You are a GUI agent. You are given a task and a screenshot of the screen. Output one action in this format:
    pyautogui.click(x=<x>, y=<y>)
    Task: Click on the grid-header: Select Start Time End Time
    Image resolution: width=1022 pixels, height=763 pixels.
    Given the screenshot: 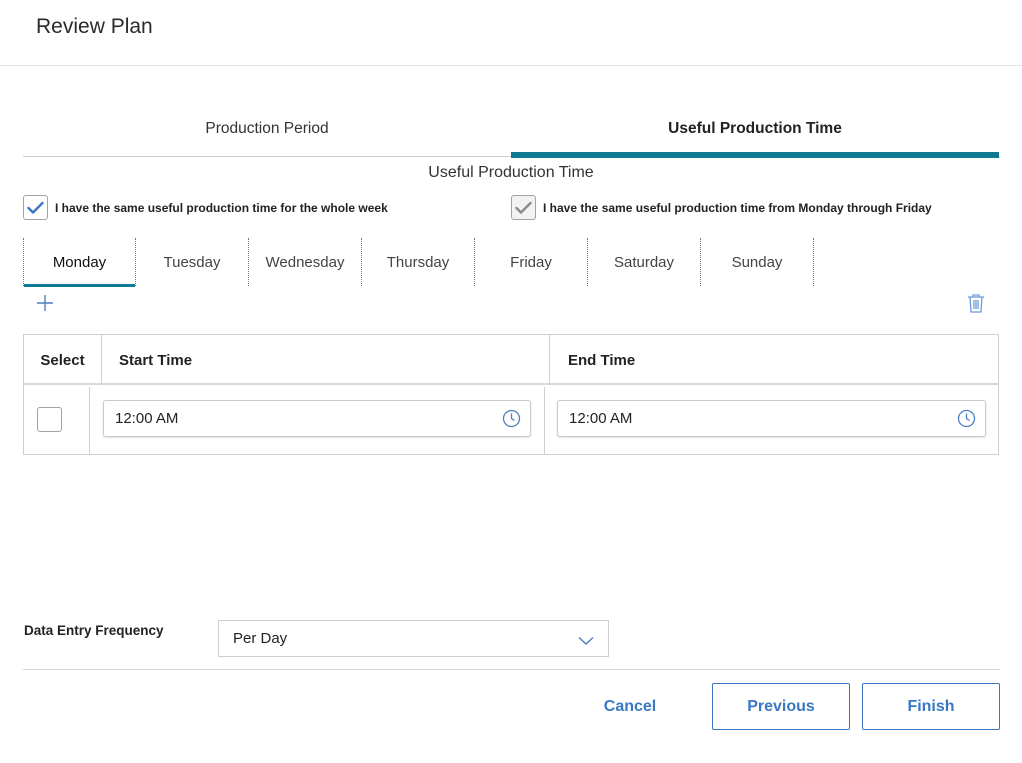 What is the action you would take?
    pyautogui.click(x=511, y=360)
    